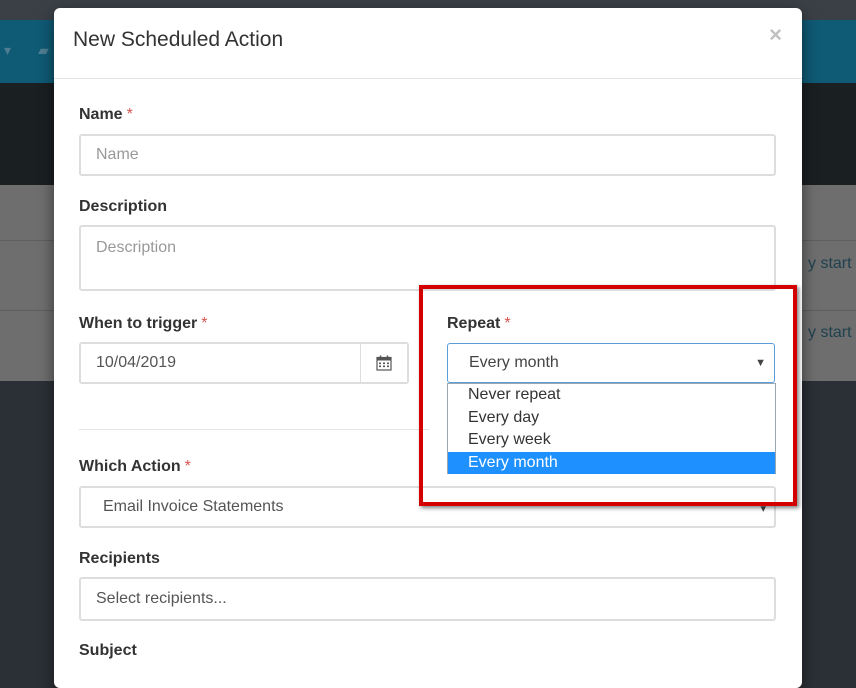 The height and width of the screenshot is (688, 856). I want to click on modal-title: New Scheduled Action, so click(178, 39).